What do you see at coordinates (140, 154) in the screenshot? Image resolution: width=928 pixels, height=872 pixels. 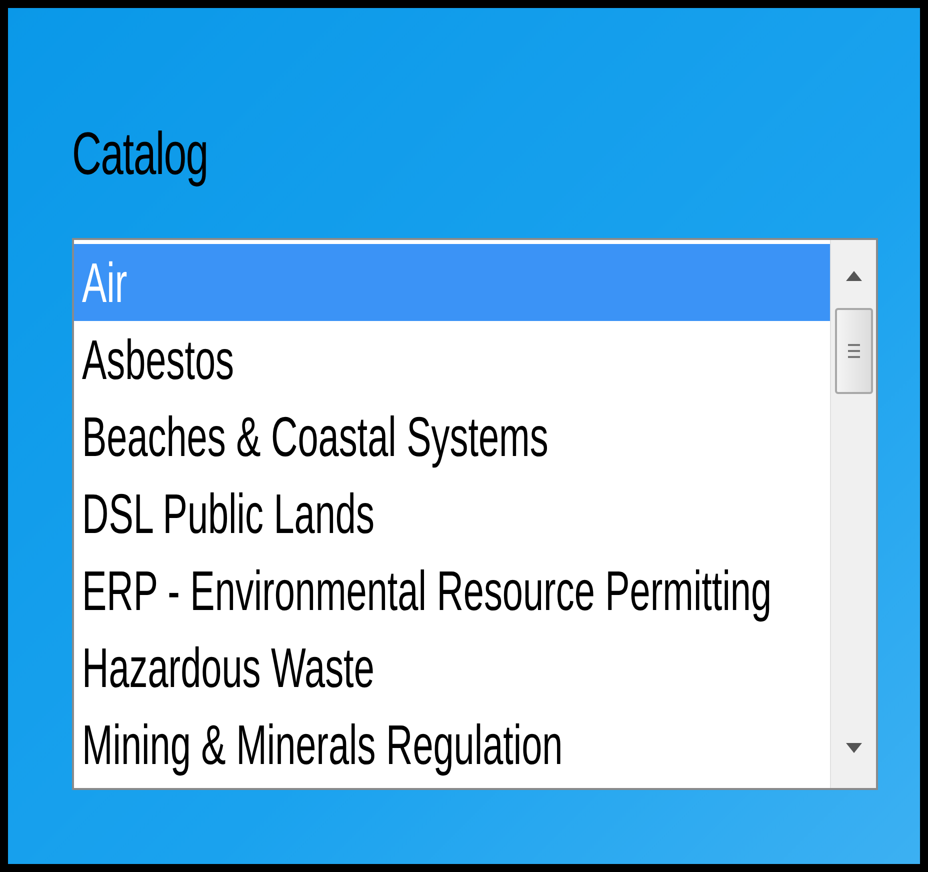 I see `catalog-title: Catalog` at bounding box center [140, 154].